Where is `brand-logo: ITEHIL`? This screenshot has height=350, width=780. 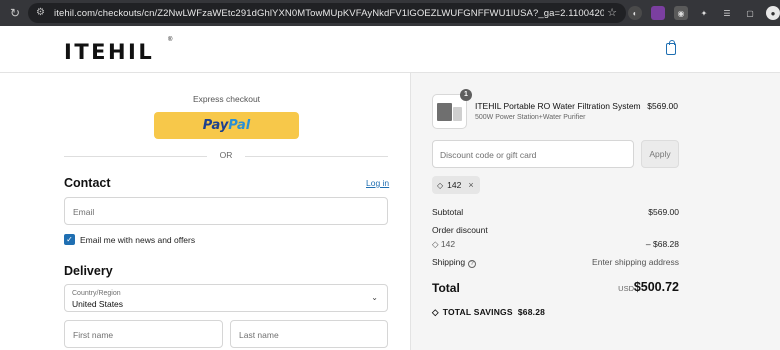
brand-logo: ITEHIL is located at coordinates (109, 52).